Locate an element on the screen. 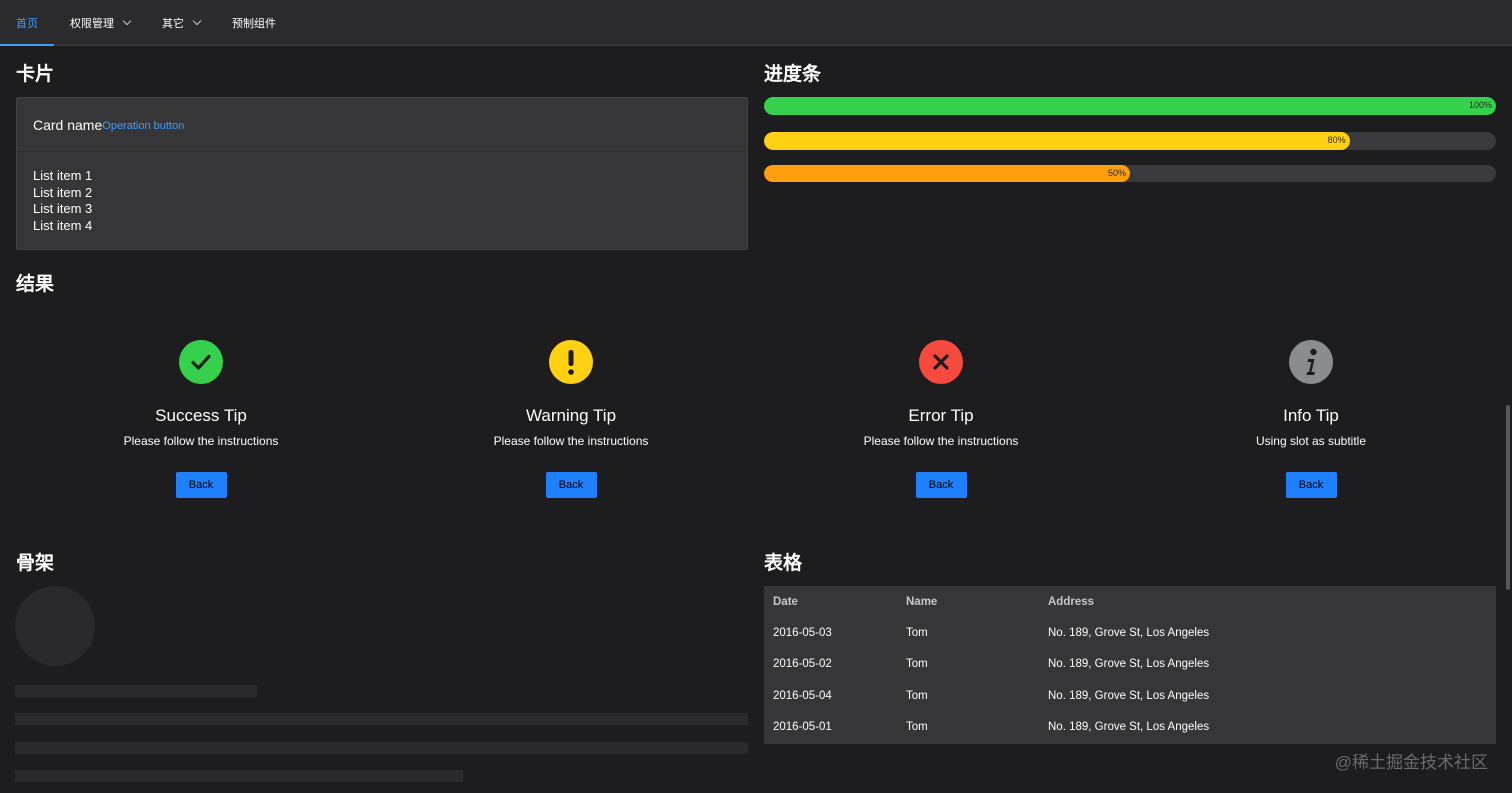 Image resolution: width=1512 pixels, height=793 pixels. section-title-result: 结果 is located at coordinates (35, 284).